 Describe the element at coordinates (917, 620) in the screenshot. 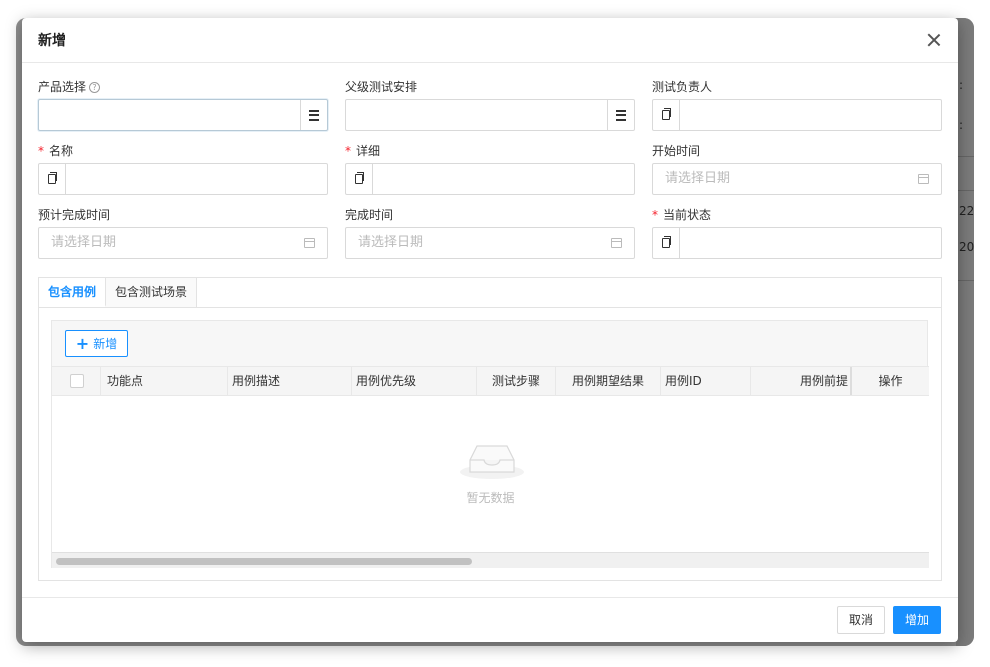

I see `add-submit-button: 增加` at that location.